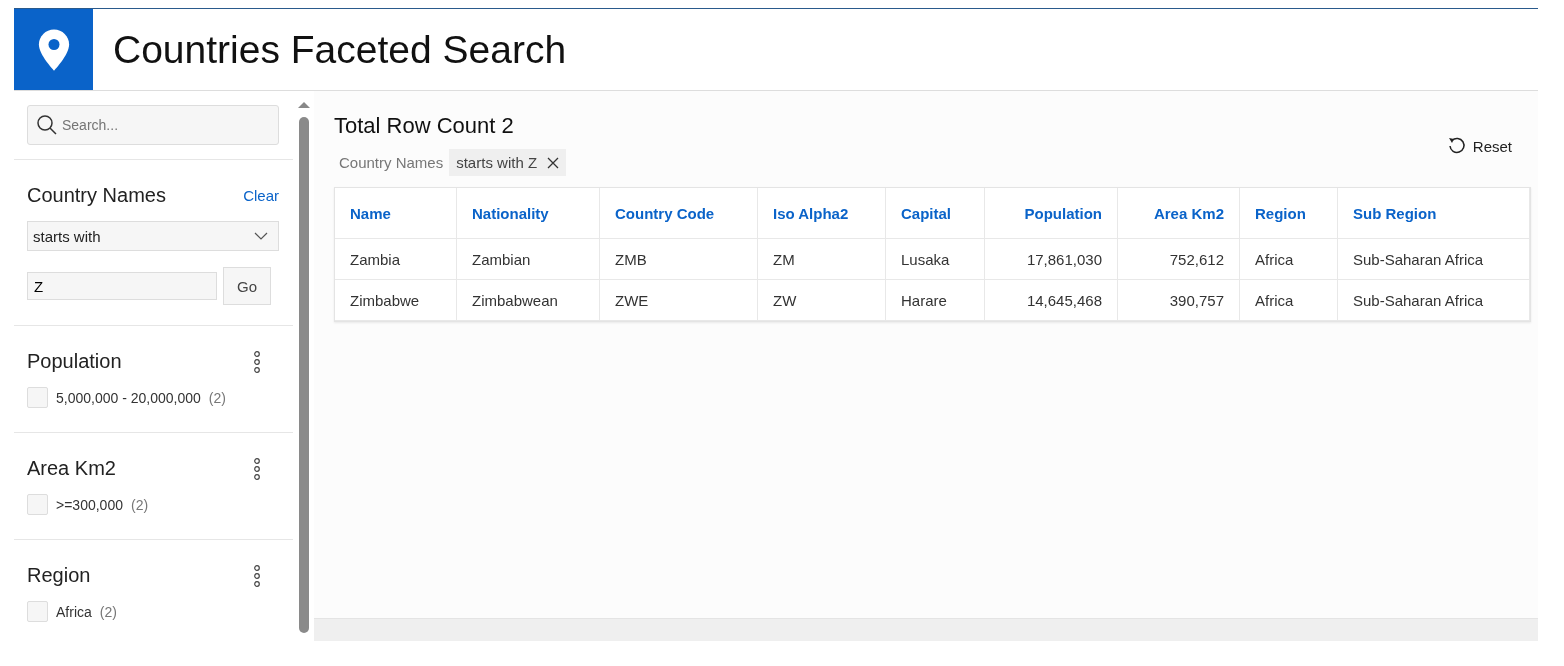 This screenshot has height=666, width=1564. What do you see at coordinates (89, 504) in the screenshot?
I see `option-label: >=300,000` at bounding box center [89, 504].